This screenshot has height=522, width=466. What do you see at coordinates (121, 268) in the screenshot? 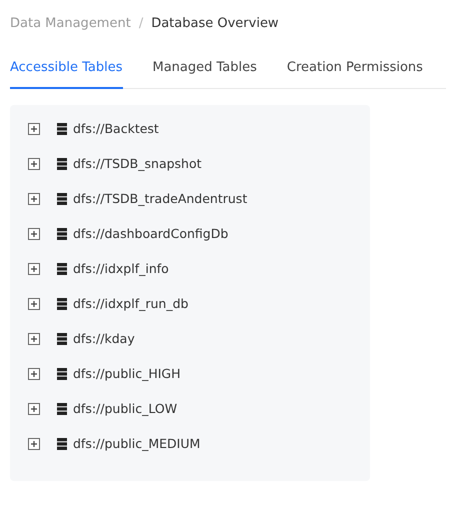
I see `tree-item: dfs://idxplf_info` at bounding box center [121, 268].